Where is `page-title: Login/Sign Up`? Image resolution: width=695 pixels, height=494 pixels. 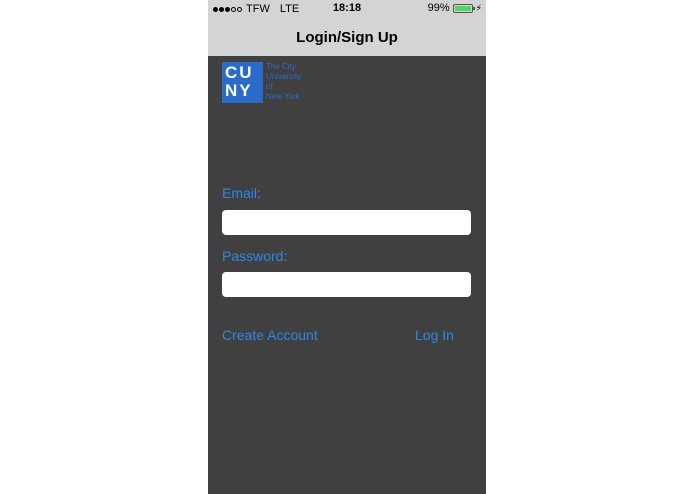
page-title: Login/Sign Up is located at coordinates (347, 37).